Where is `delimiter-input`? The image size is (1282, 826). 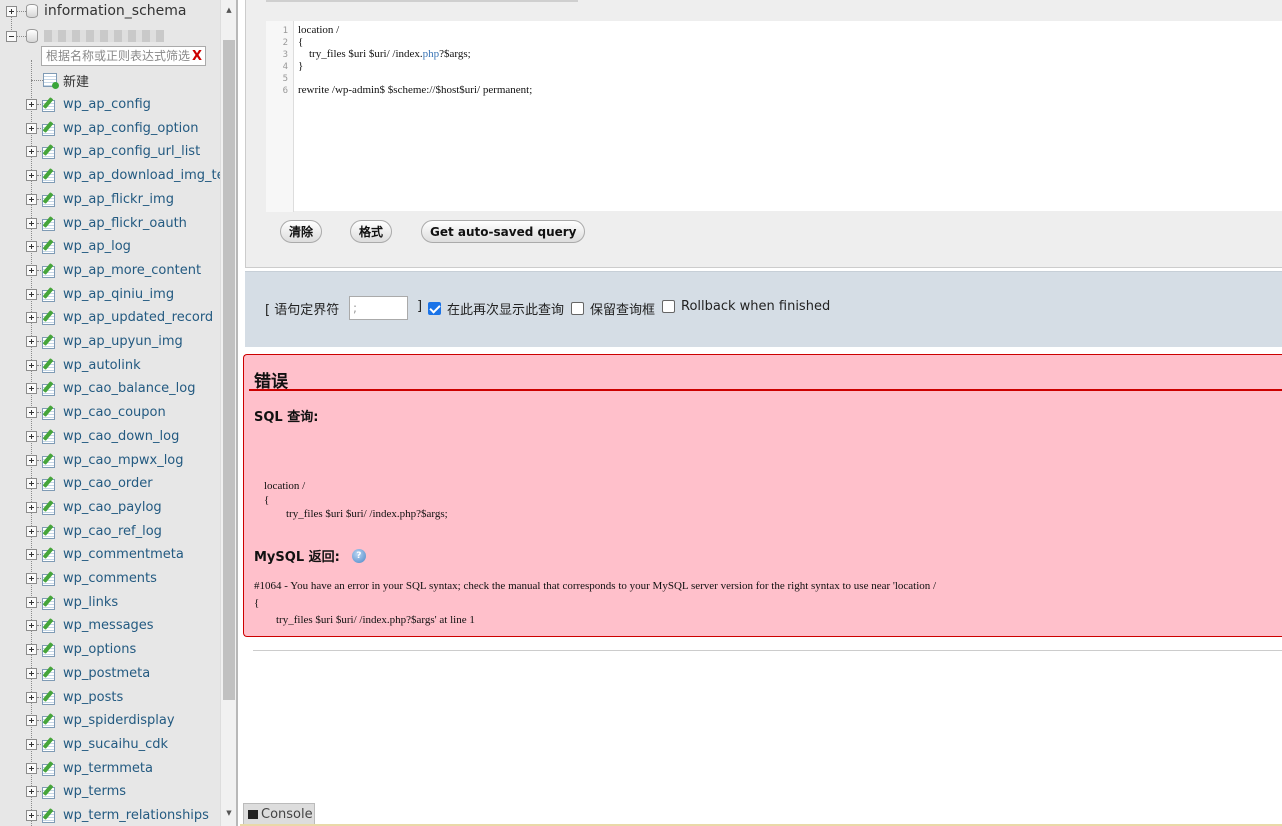 delimiter-input is located at coordinates (378, 308).